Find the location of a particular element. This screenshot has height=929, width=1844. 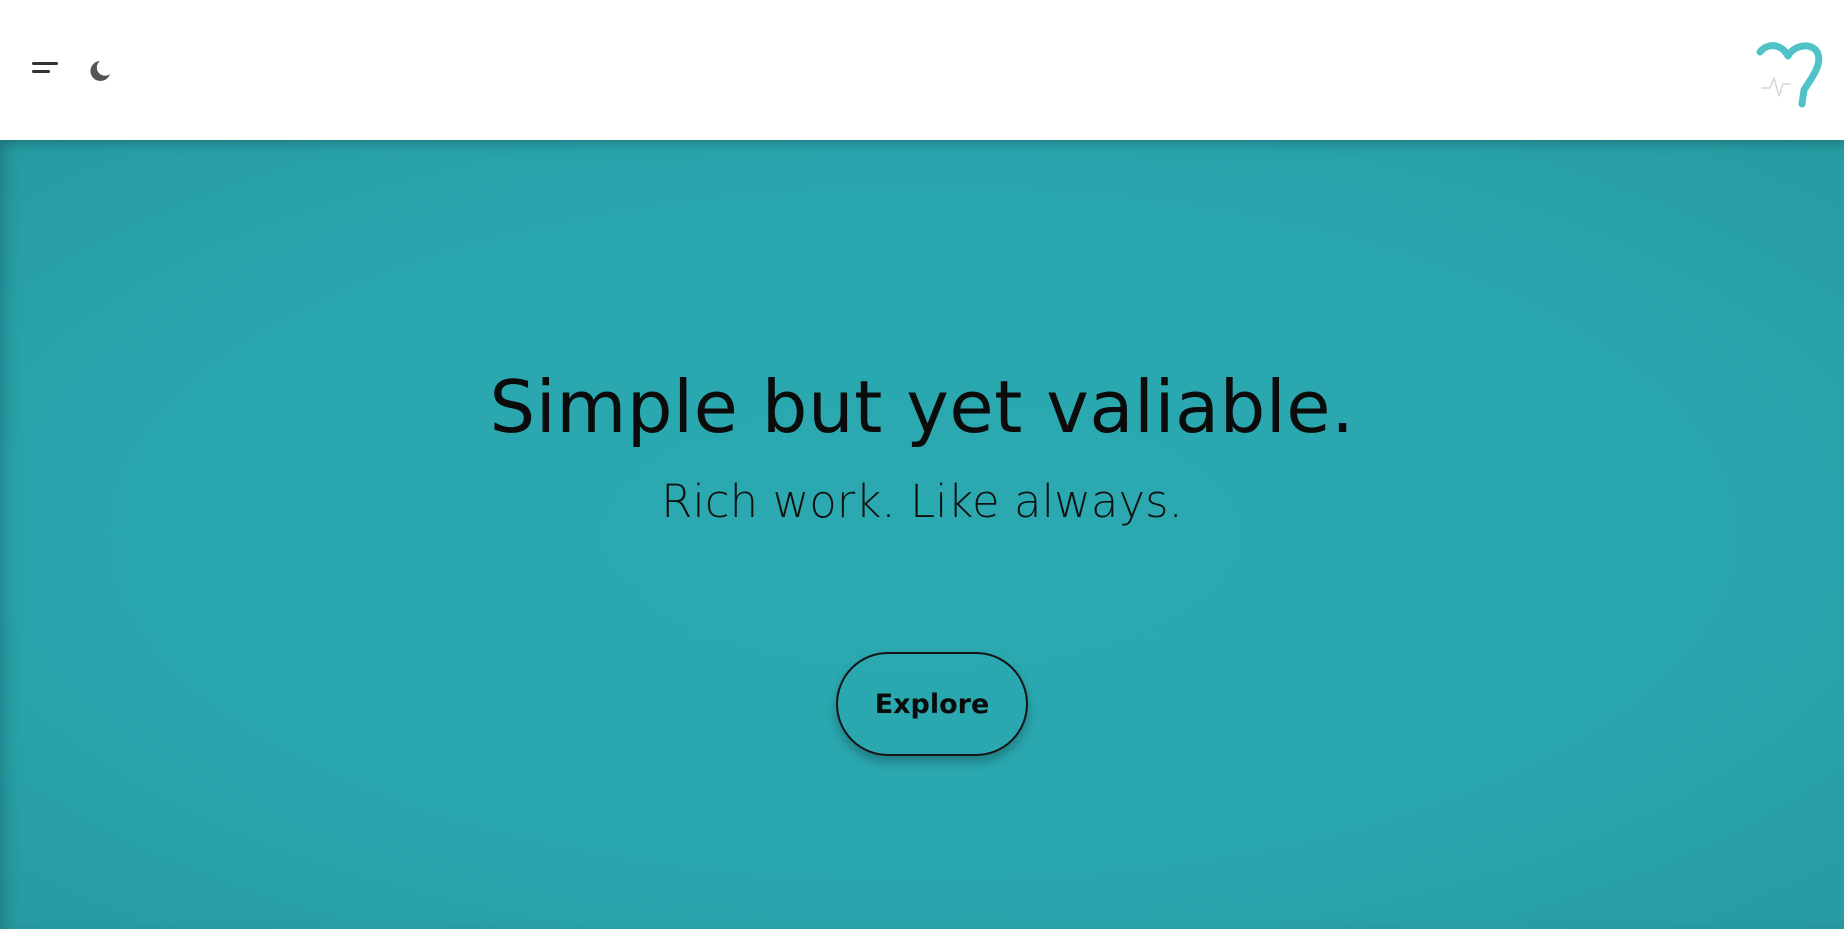

menu-icon is located at coordinates (45, 67).